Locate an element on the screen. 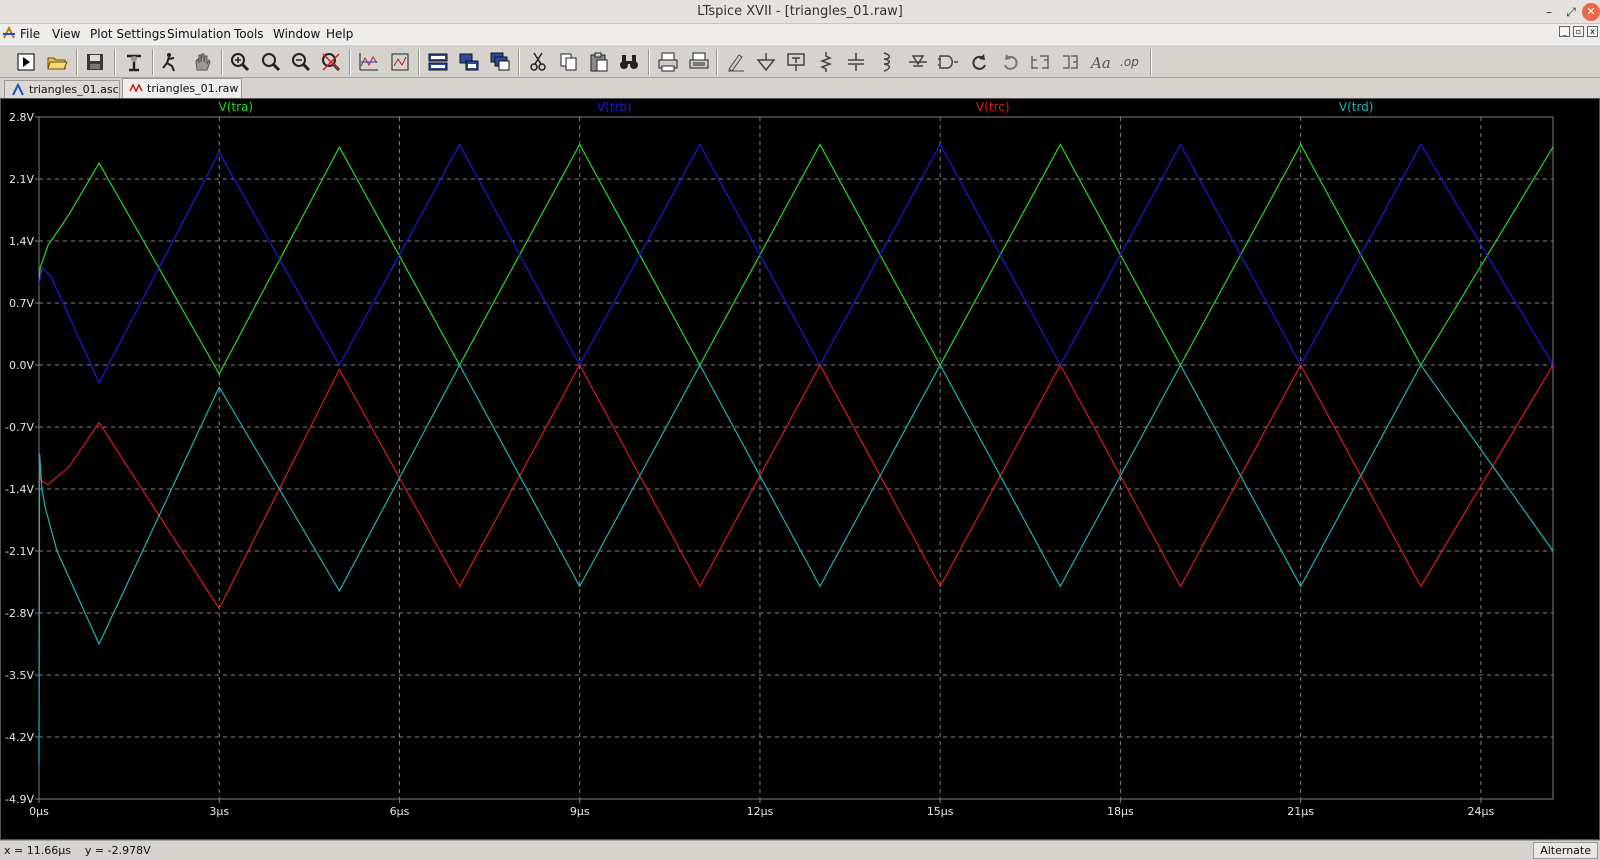 This screenshot has width=1600, height=860. copy-button is located at coordinates (569, 62).